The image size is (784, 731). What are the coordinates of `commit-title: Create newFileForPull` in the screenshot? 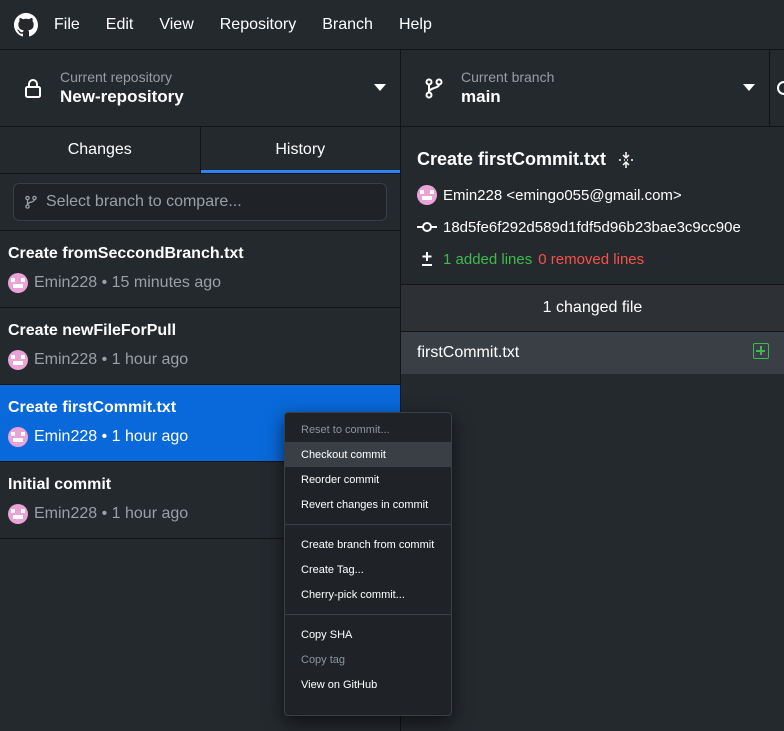 It's located at (92, 330).